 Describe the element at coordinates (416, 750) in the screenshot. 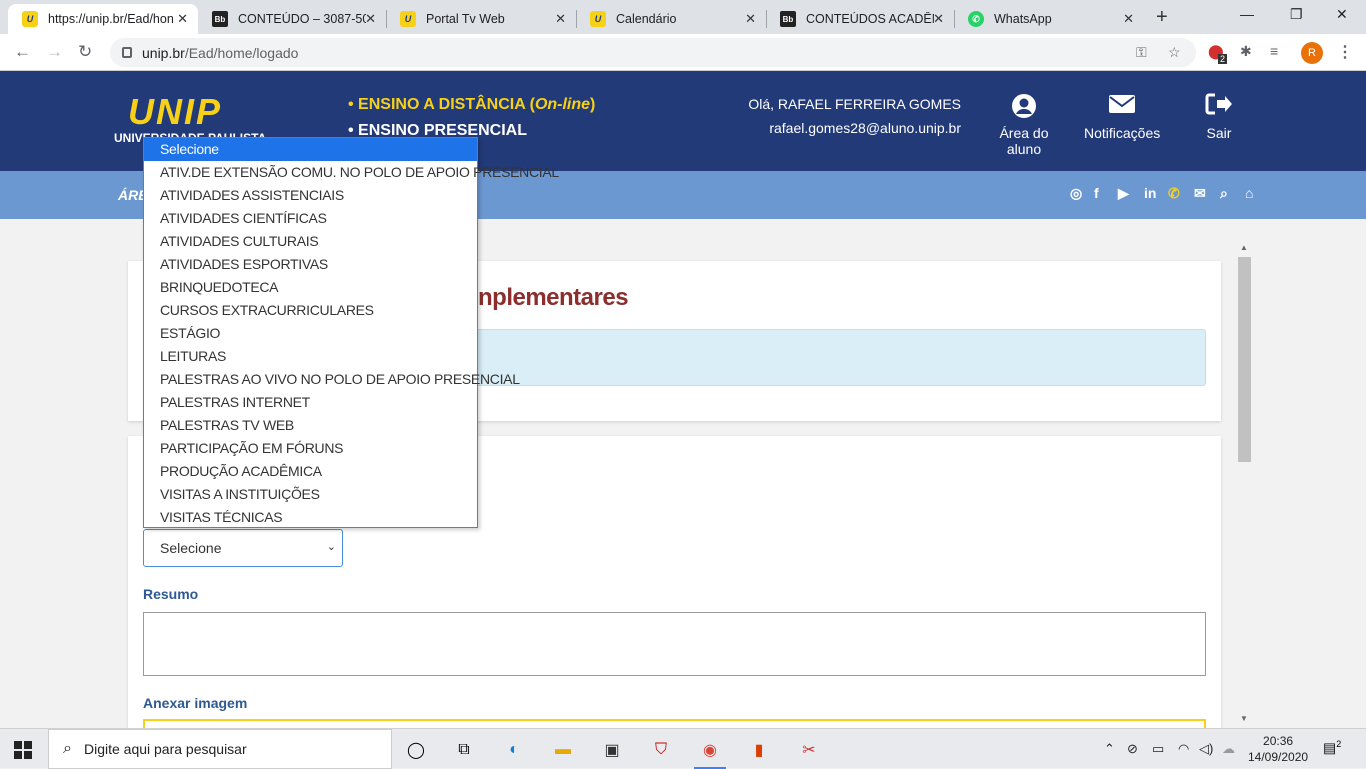

I see `cortana-icon: ◯` at that location.